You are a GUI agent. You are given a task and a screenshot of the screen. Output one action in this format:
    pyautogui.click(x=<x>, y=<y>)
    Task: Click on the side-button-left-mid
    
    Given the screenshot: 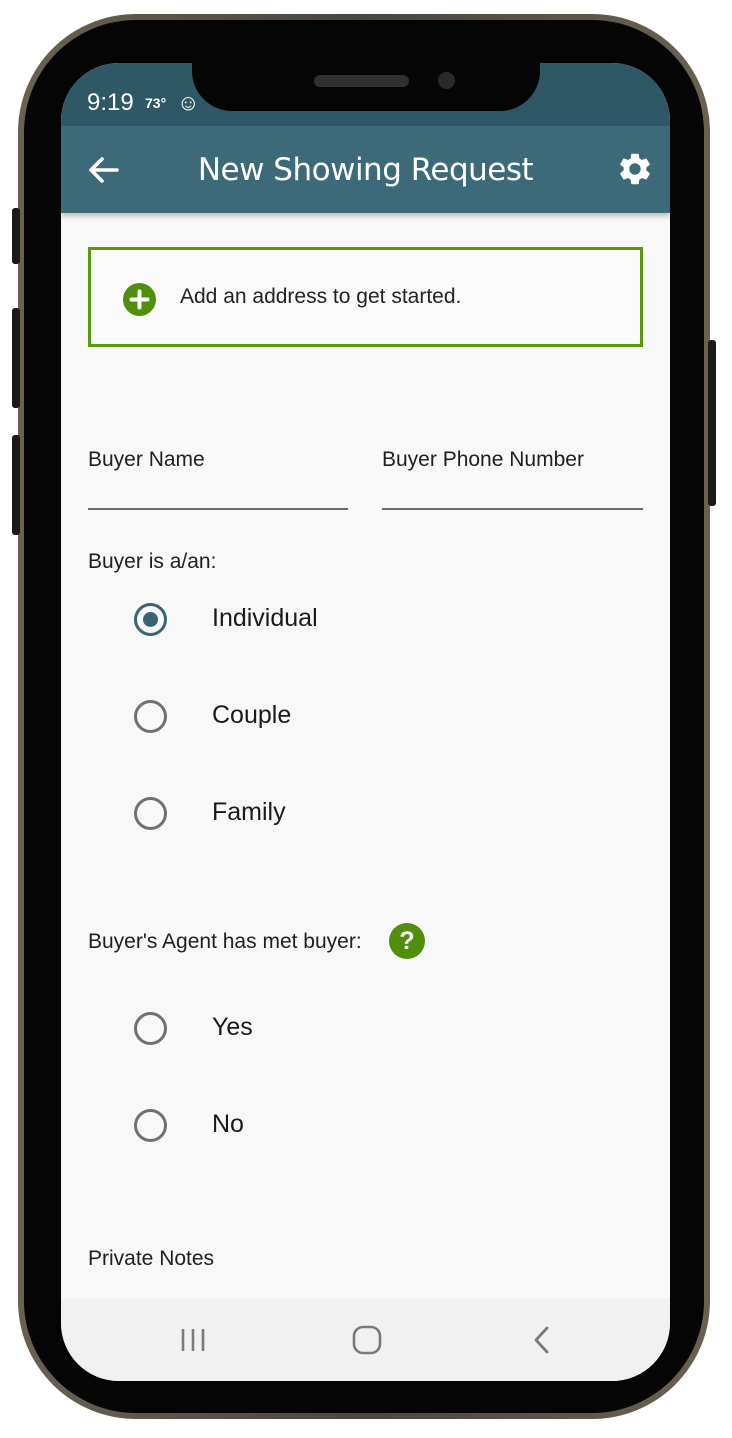 What is the action you would take?
    pyautogui.click(x=16, y=358)
    